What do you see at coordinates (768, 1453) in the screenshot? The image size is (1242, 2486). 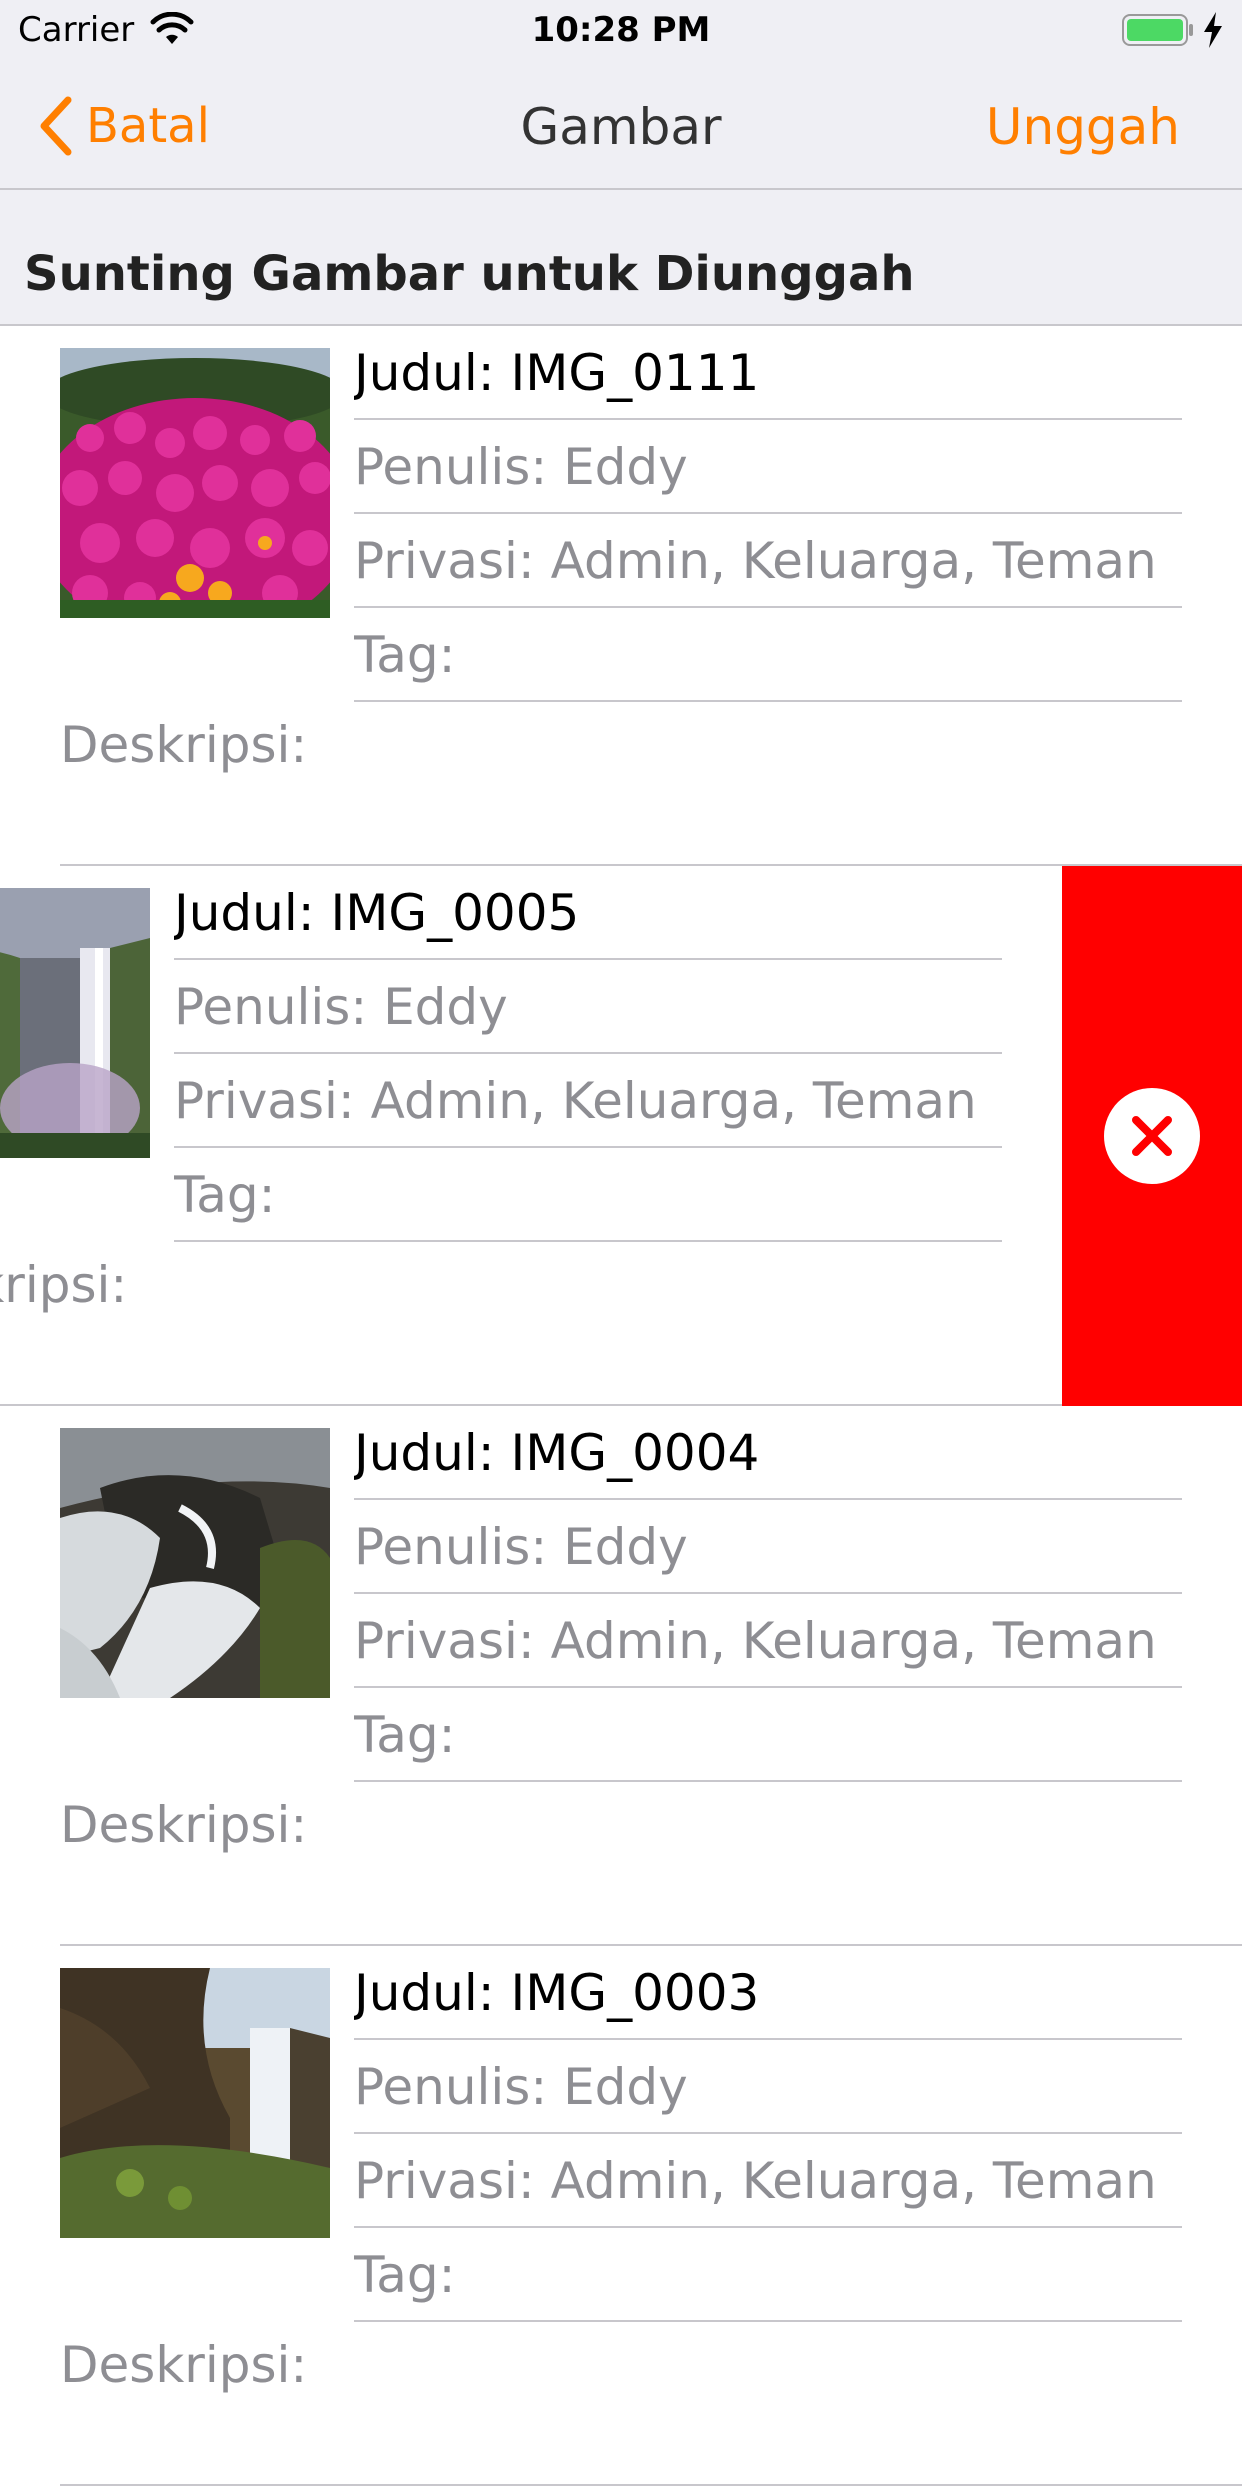 I see `title-field: Judul: IMG_0004` at bounding box center [768, 1453].